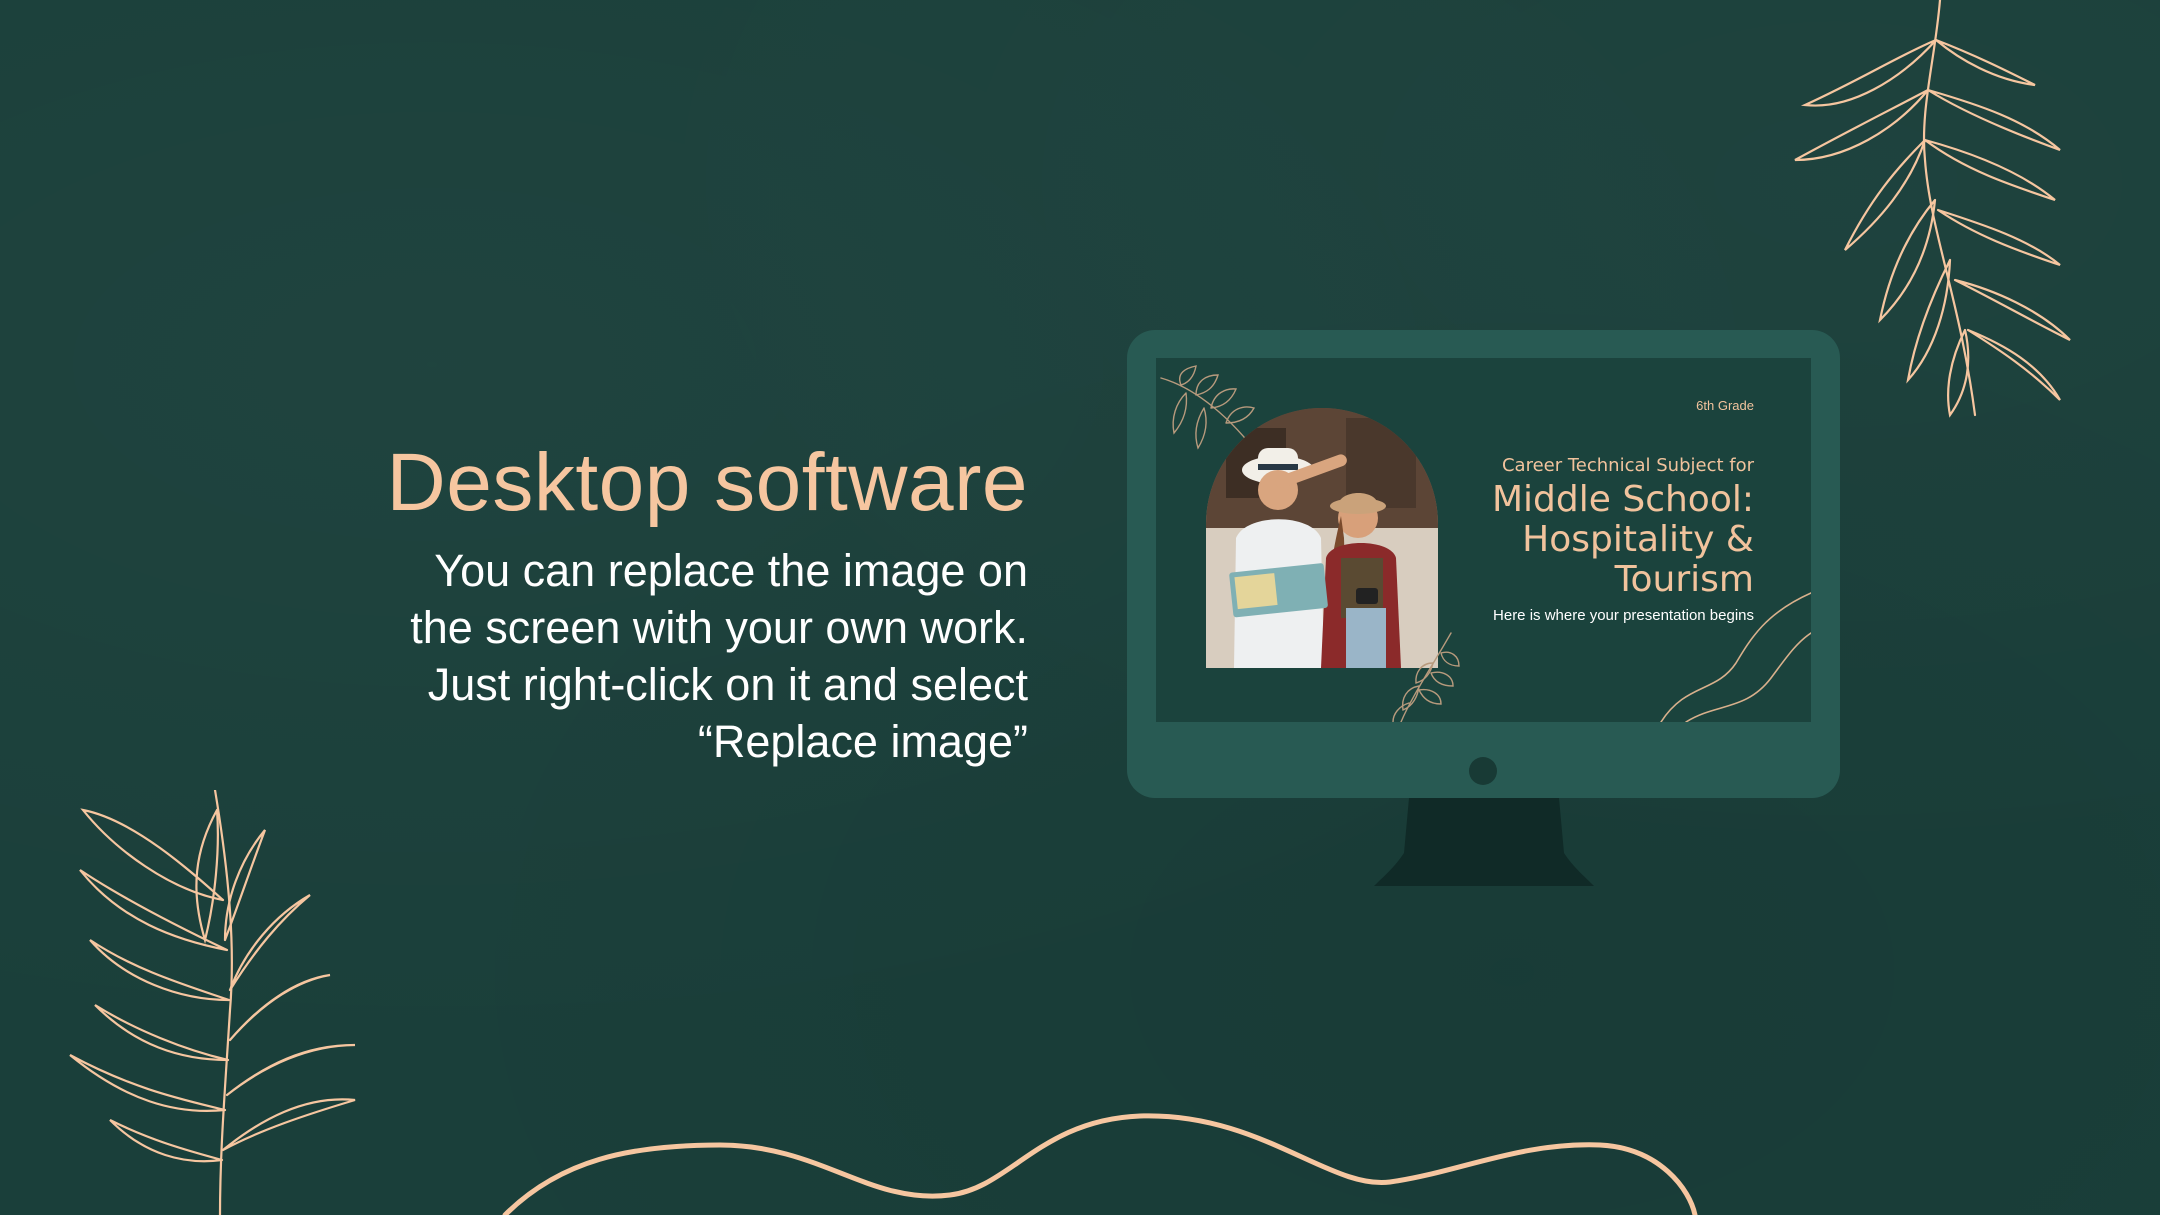 The width and height of the screenshot is (2160, 1215). Describe the element at coordinates (1725, 405) in the screenshot. I see `screen-grade: 6th Grade` at that location.